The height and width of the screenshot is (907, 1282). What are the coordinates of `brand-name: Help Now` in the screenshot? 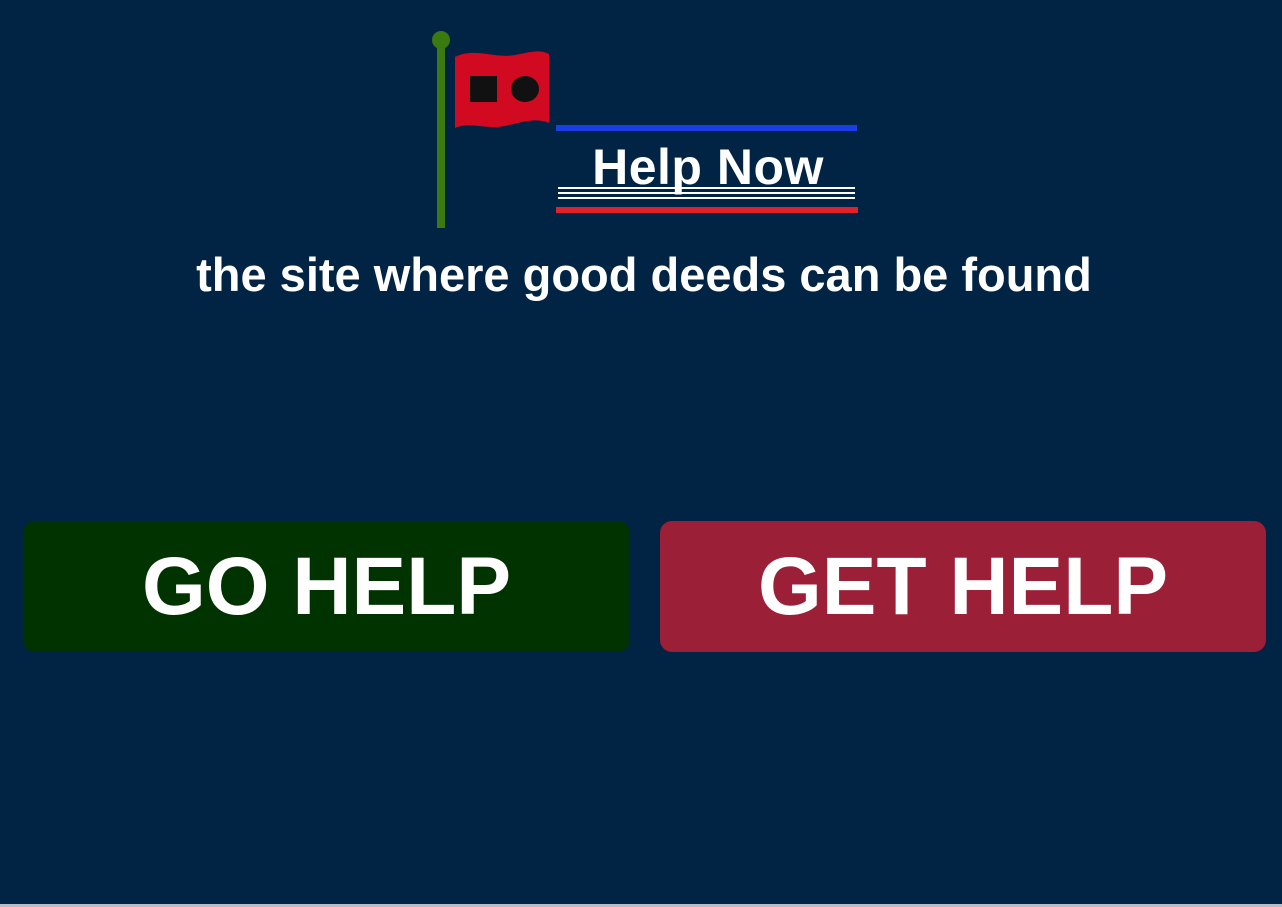 It's located at (708, 167).